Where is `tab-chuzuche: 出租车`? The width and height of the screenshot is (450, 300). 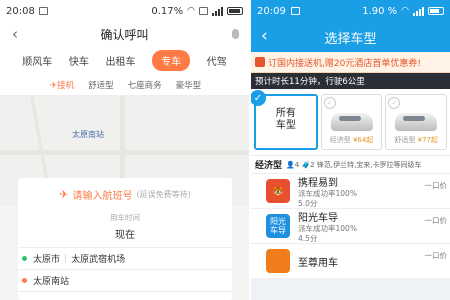 tab-chuzuche: 出租车 is located at coordinates (120, 60).